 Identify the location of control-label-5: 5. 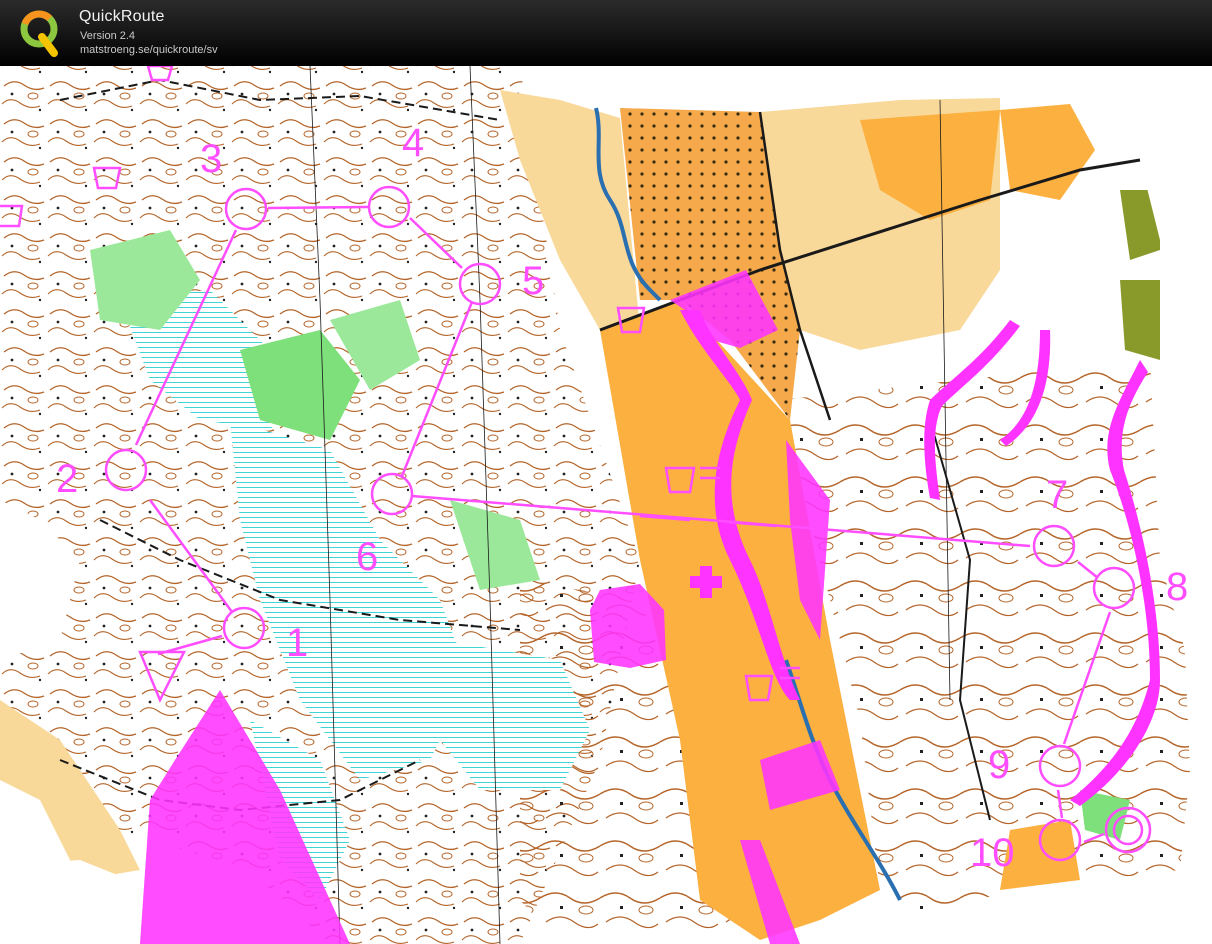
(533, 281).